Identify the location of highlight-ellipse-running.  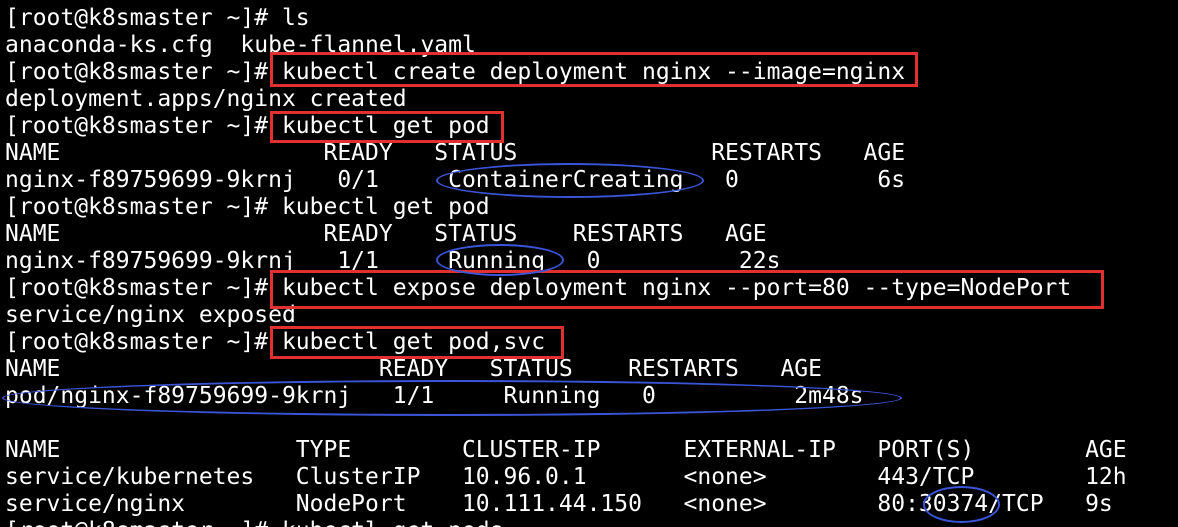
(500, 260).